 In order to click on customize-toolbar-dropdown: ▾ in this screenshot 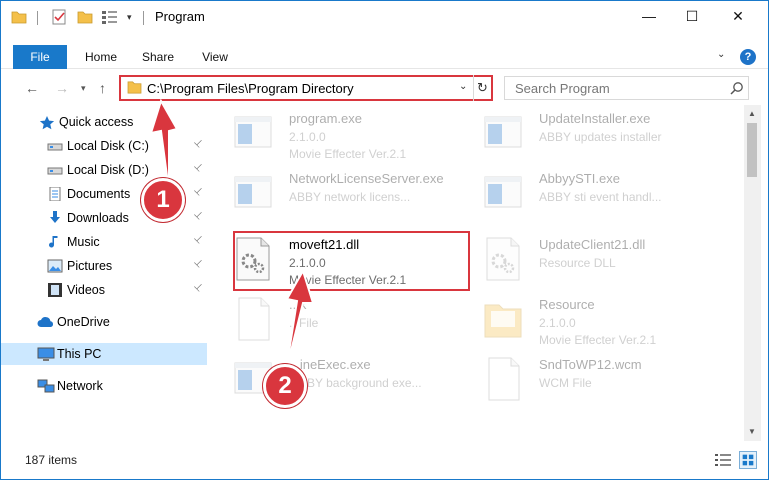, I will do `click(132, 17)`.